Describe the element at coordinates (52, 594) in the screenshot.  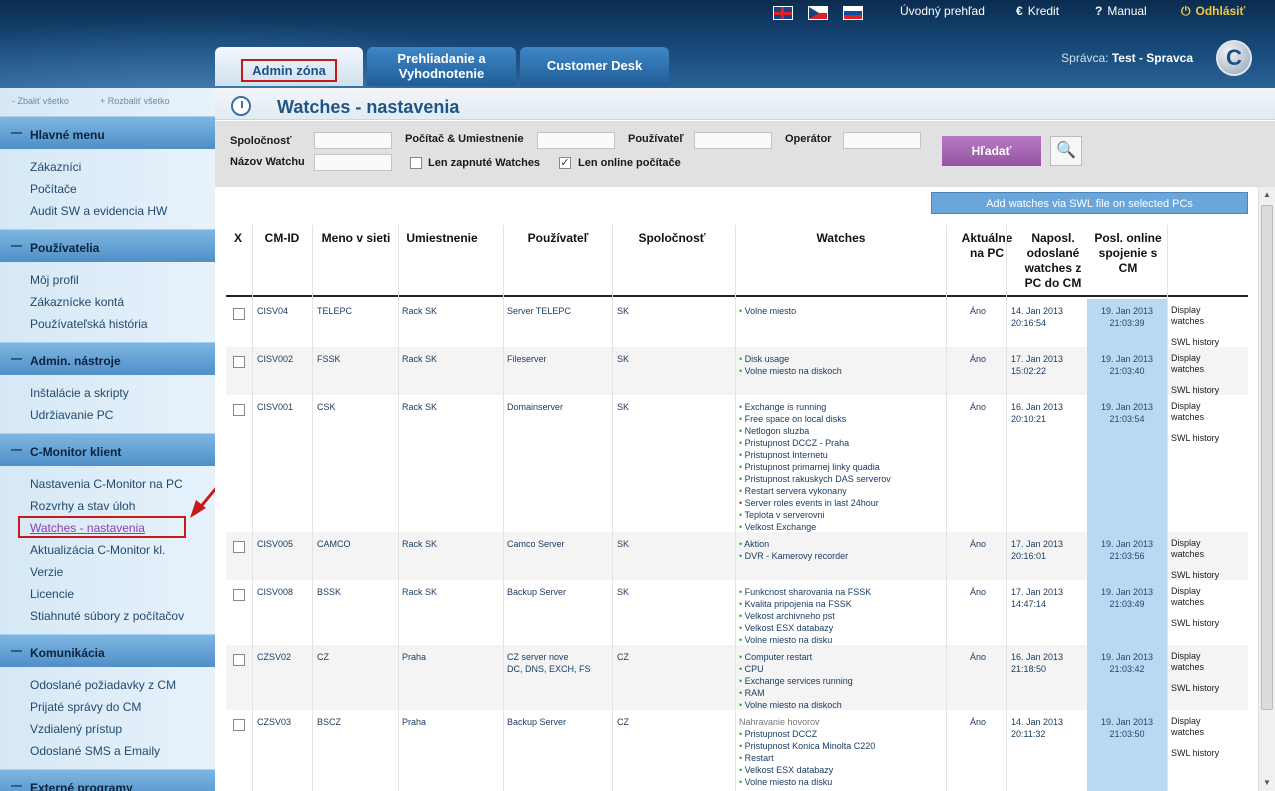
I see `sidebar-item-licenses: Licencie` at that location.